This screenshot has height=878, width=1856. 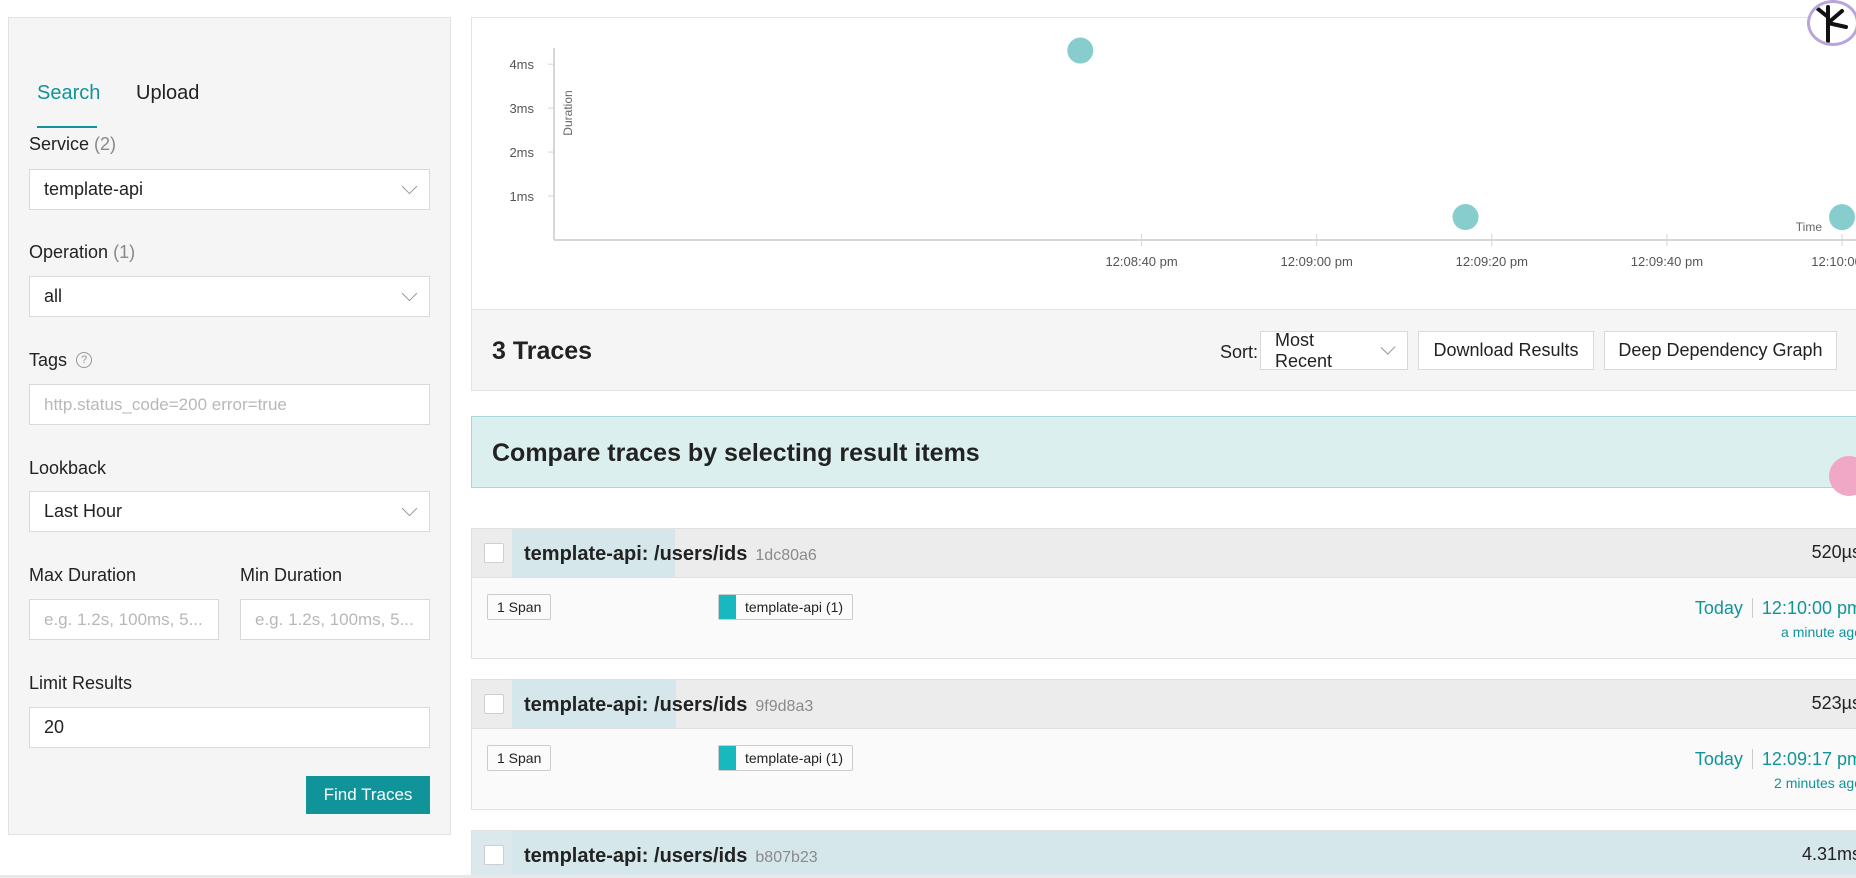 I want to click on y-tick-label: 3ms, so click(x=521, y=108).